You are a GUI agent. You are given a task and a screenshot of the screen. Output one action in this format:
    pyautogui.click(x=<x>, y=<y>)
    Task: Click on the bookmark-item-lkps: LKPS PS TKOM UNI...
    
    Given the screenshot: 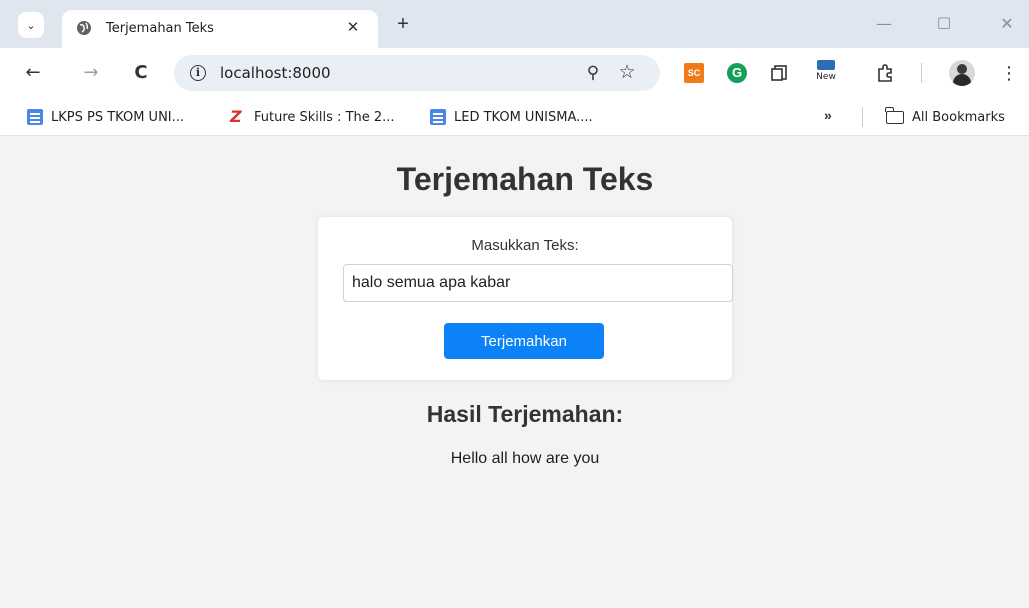 What is the action you would take?
    pyautogui.click(x=105, y=117)
    